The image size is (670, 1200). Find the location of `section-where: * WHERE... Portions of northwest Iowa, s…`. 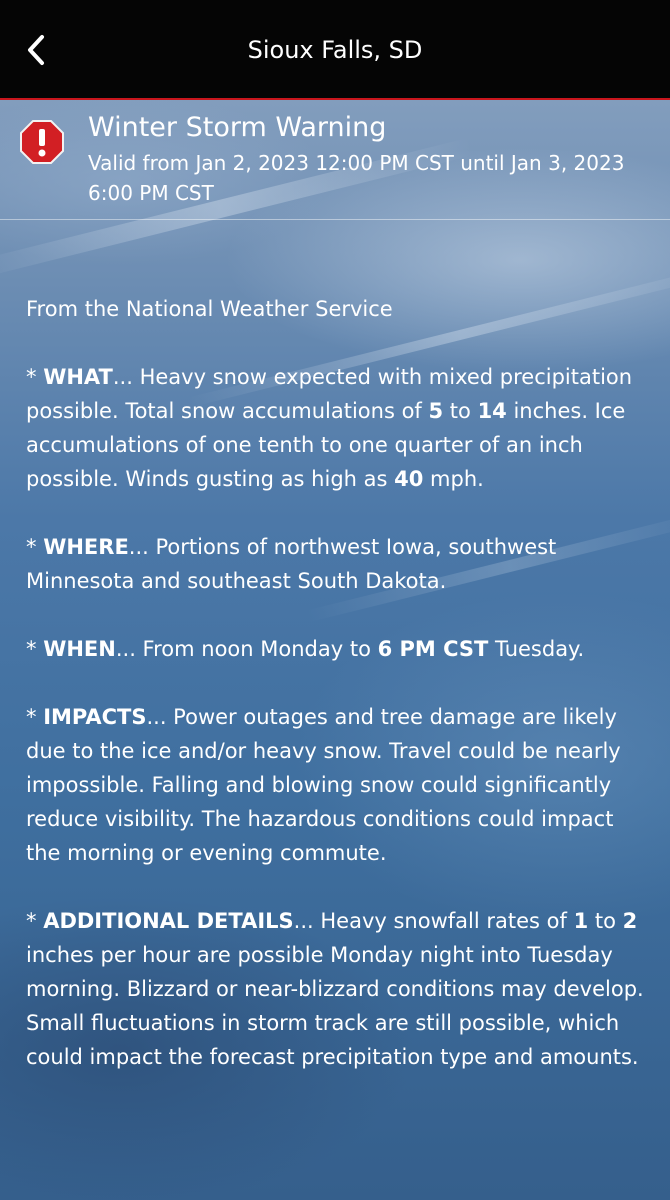

section-where: * WHERE... Portions of northwest Iowa, s… is located at coordinates (338, 564).